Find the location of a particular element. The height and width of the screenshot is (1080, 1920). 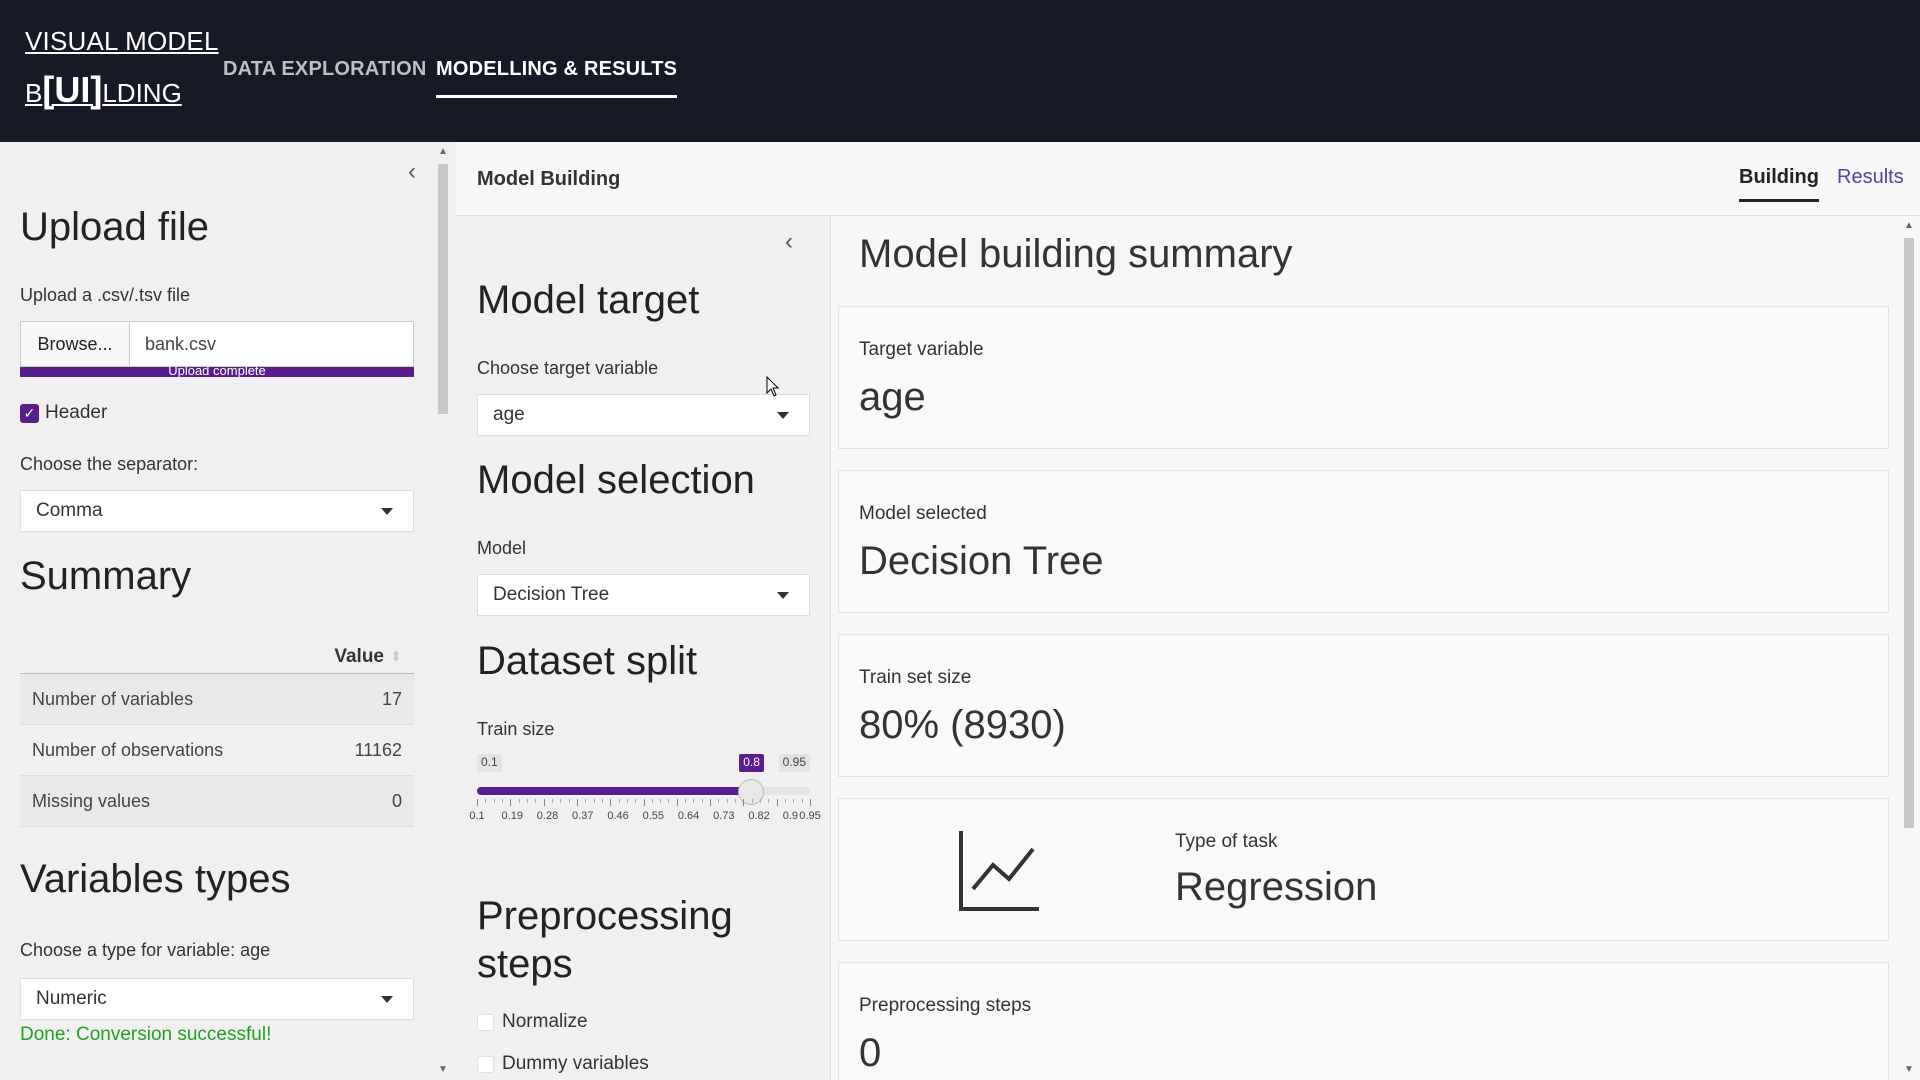

normalize-checkbox-row: Normalize is located at coordinates (532, 1022).